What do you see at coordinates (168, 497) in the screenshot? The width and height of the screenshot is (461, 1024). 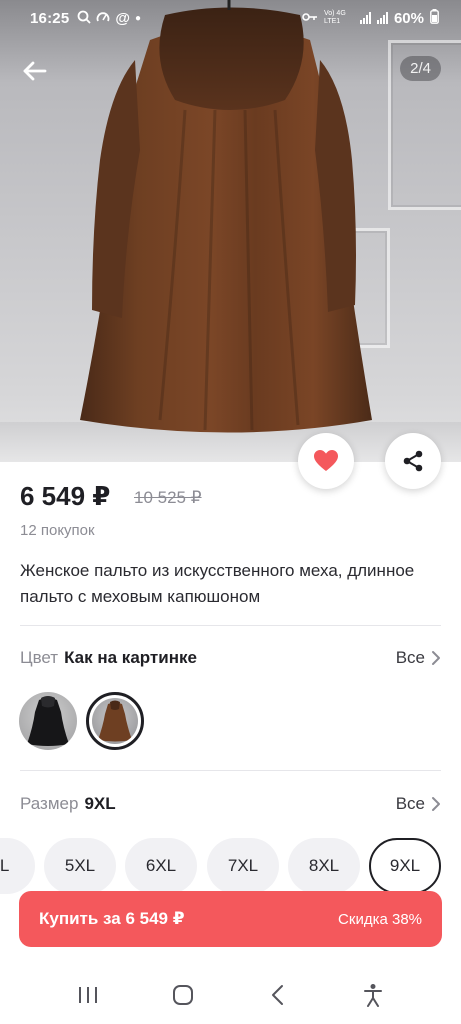 I see `old-price: 10 525 ₽` at bounding box center [168, 497].